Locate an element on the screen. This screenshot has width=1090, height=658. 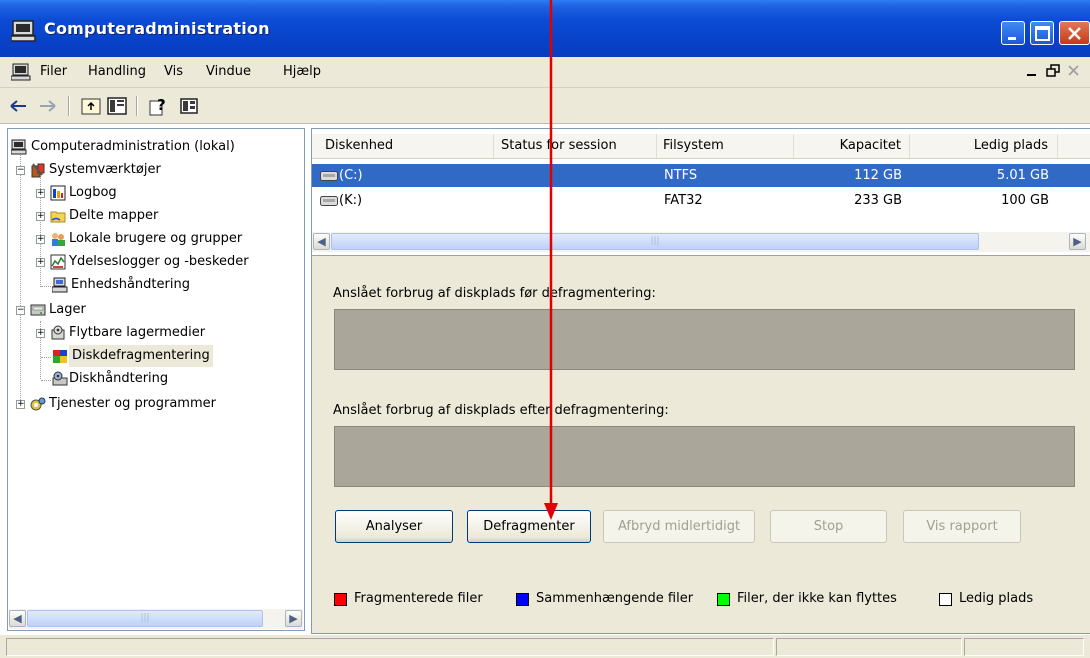
status-cell is located at coordinates (1024, 647).